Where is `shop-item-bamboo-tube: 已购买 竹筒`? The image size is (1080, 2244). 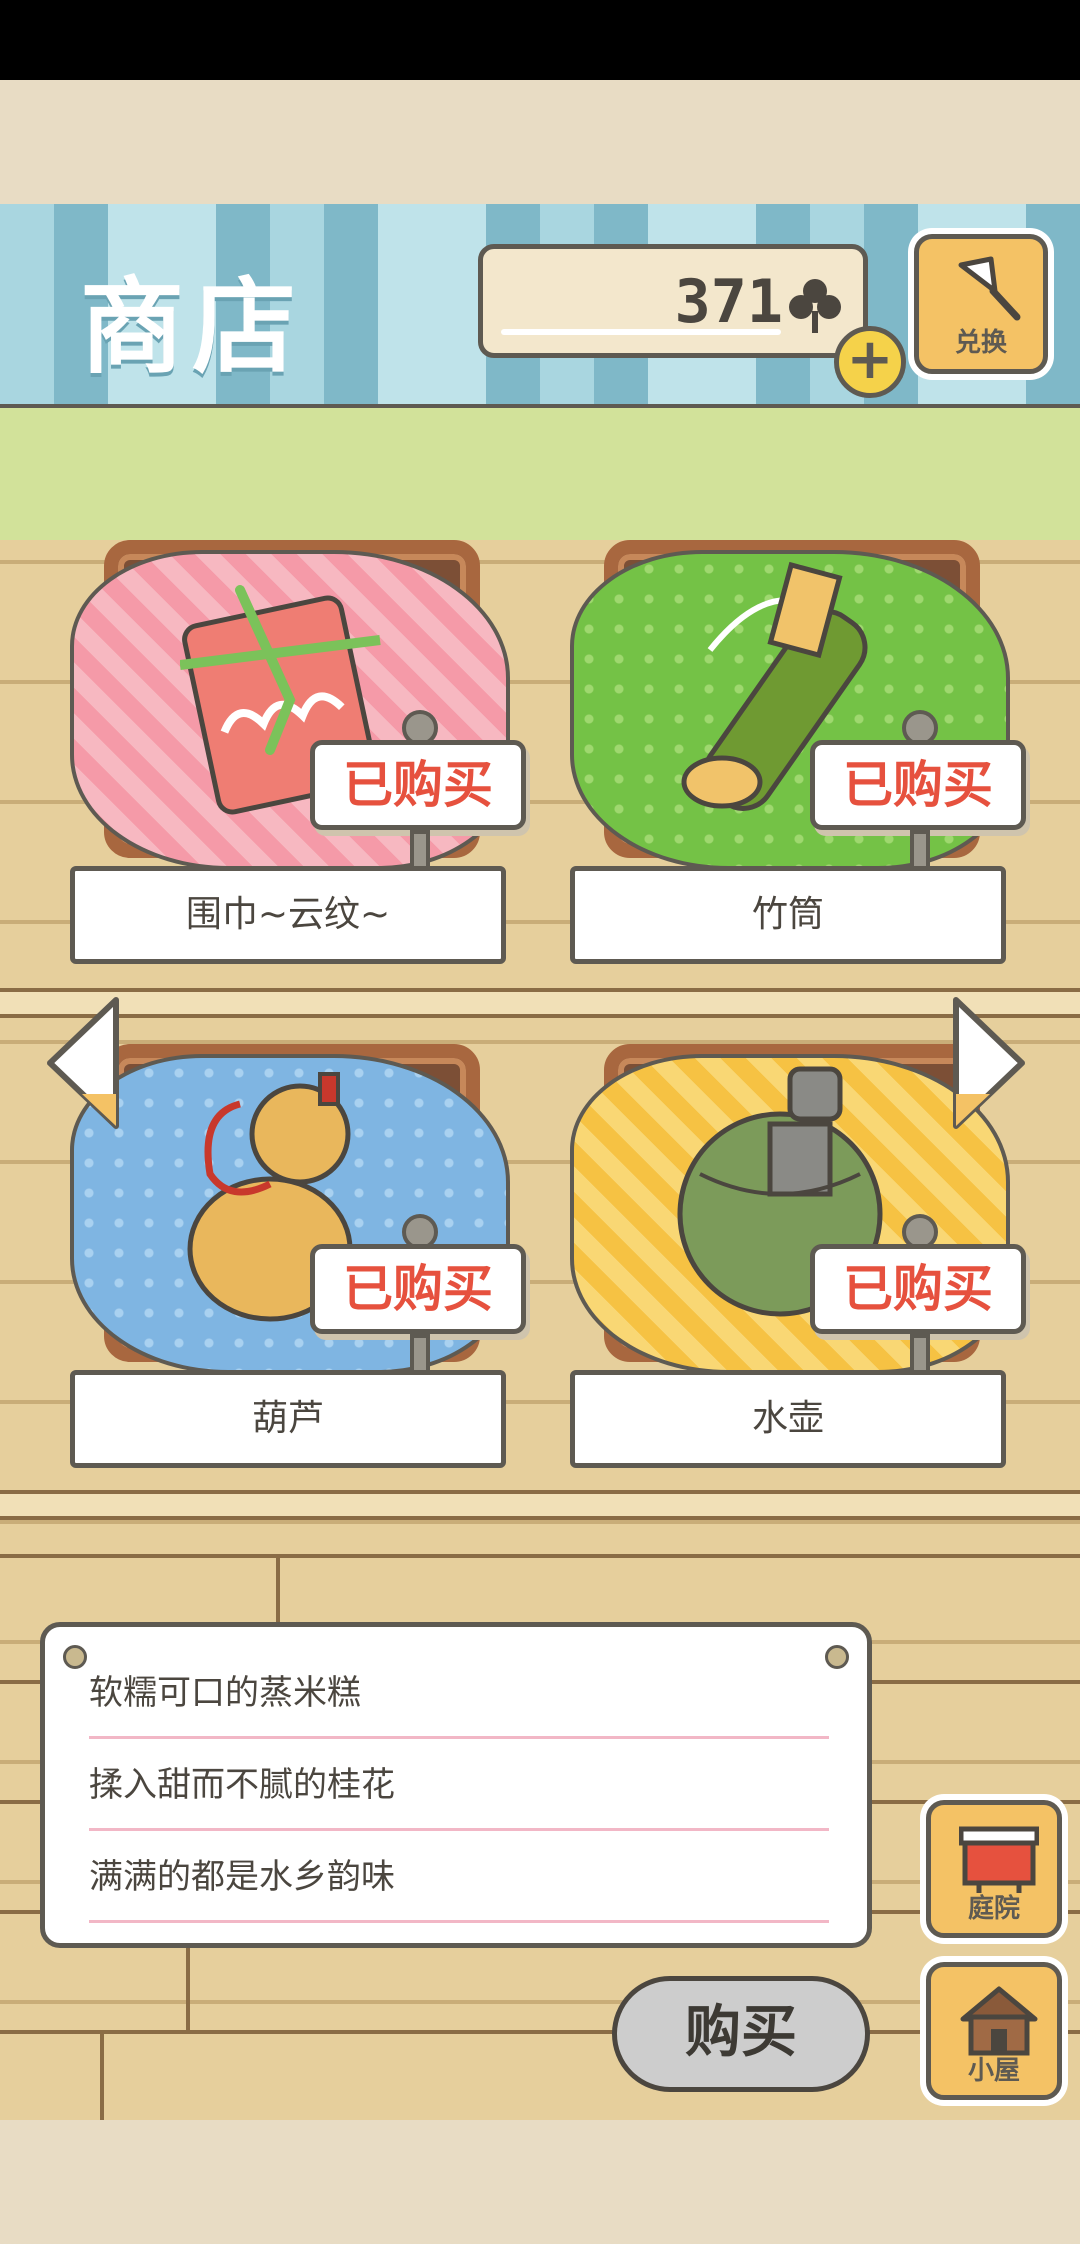 shop-item-bamboo-tube: 已购买 竹筒 is located at coordinates (798, 752).